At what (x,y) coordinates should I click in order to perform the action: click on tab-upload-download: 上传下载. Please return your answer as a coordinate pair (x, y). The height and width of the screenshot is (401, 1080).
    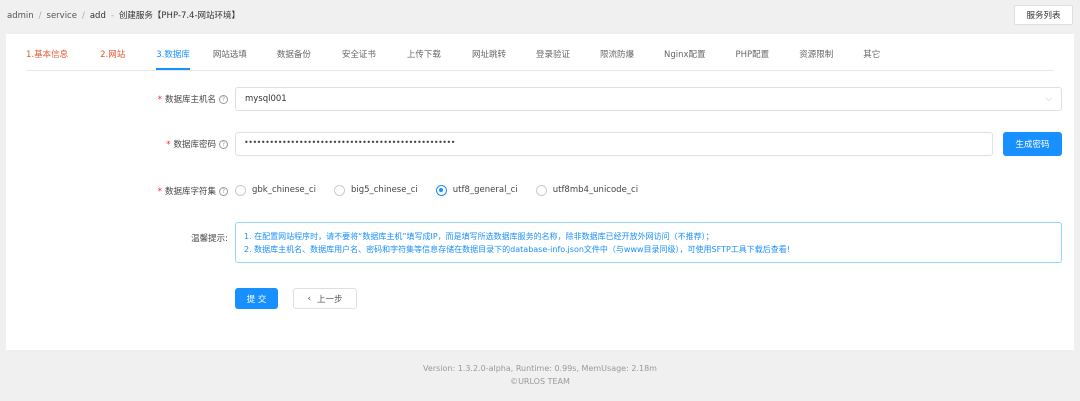
    Looking at the image, I should click on (424, 57).